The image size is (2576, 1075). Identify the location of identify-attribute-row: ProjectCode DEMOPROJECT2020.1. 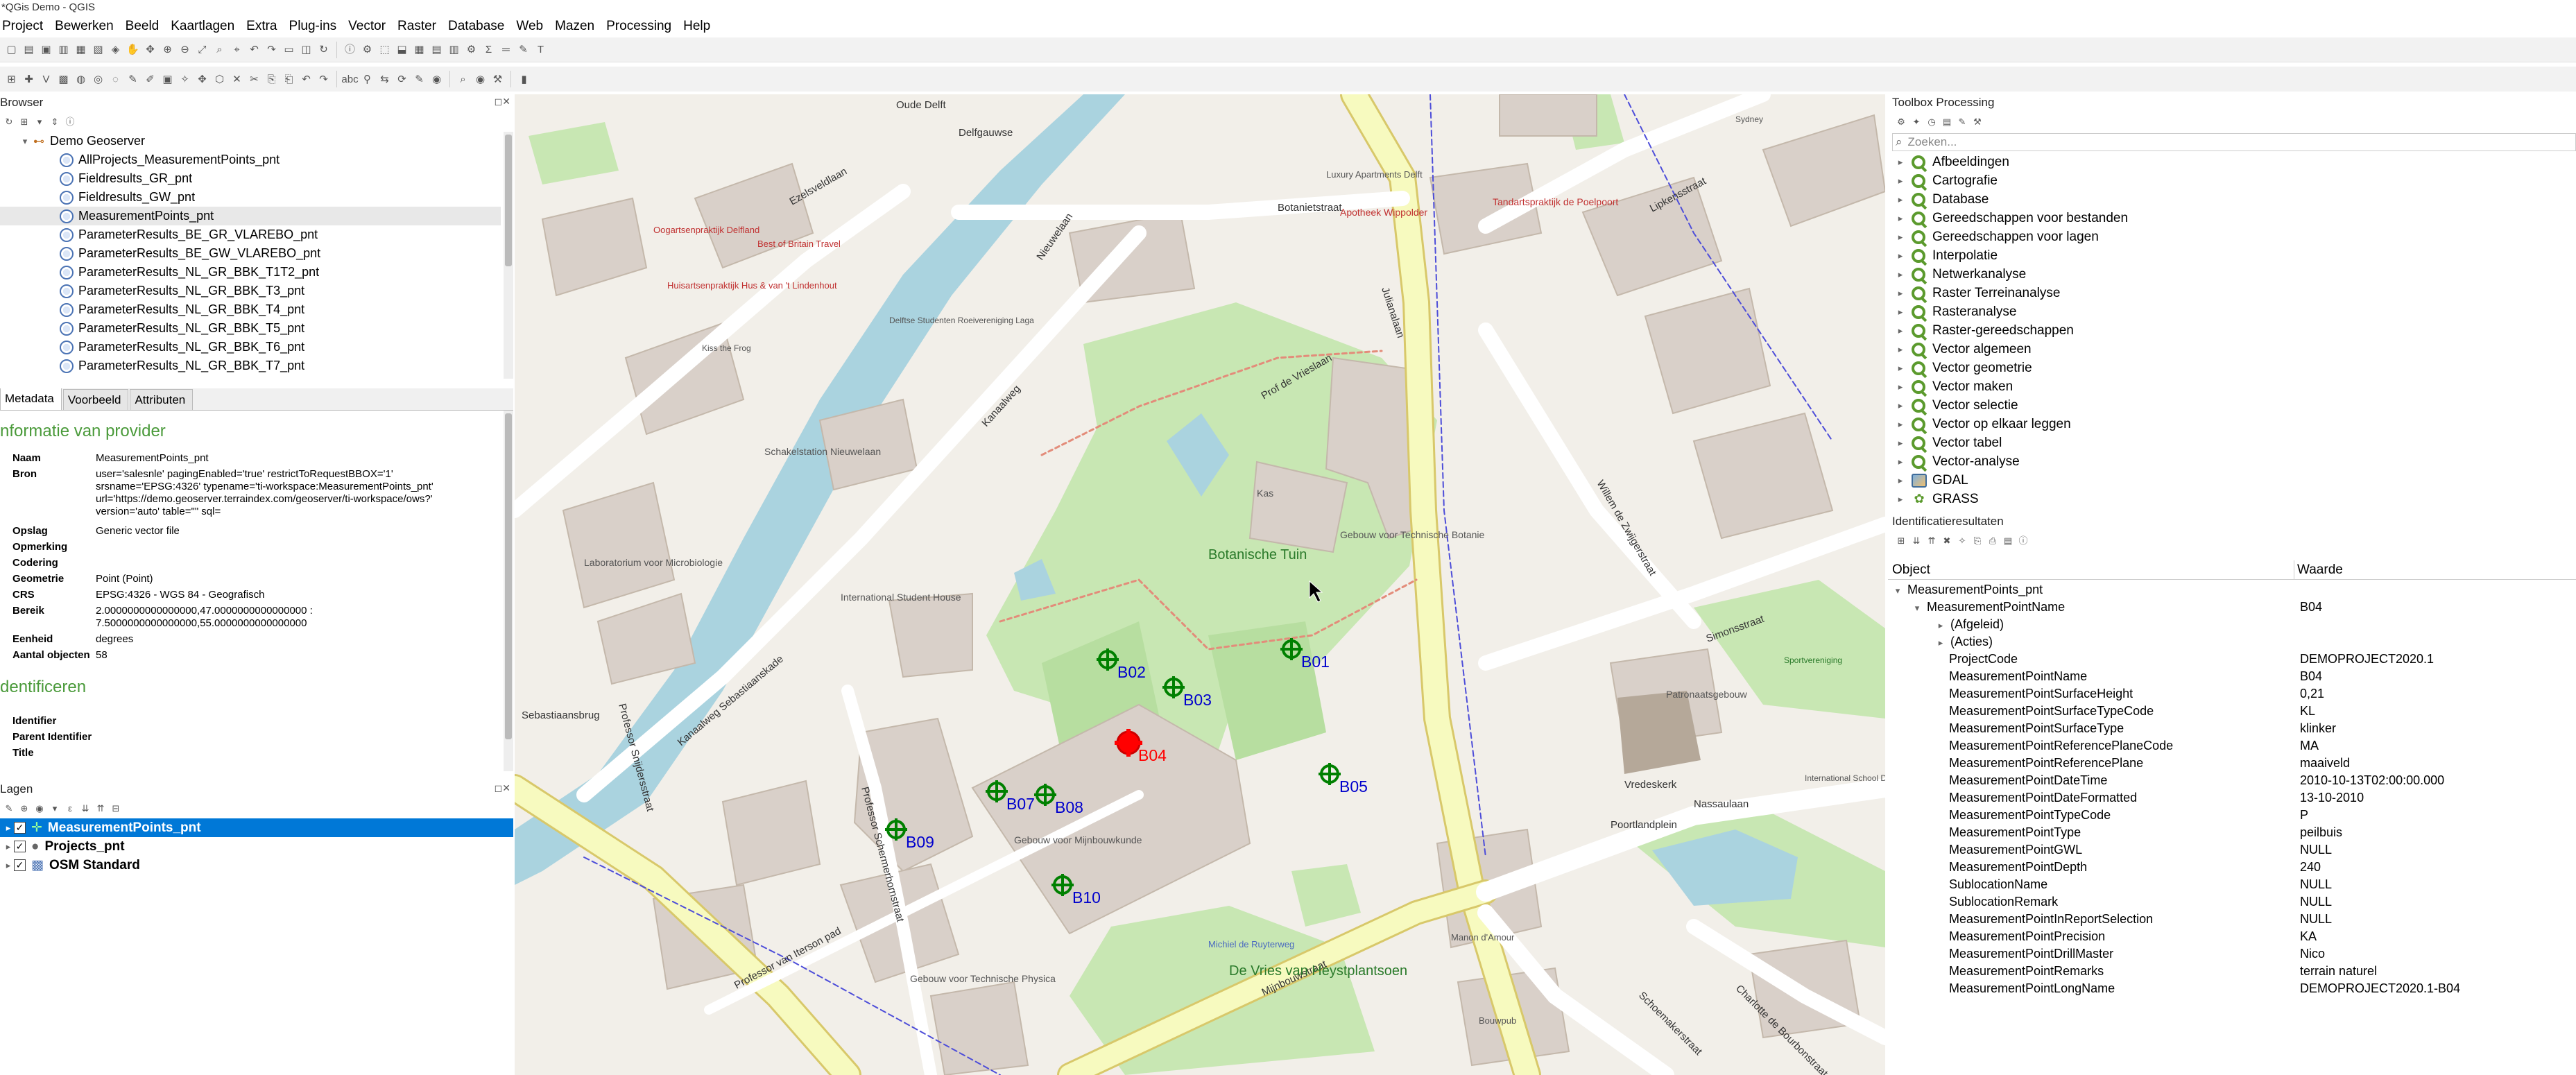
(2232, 659).